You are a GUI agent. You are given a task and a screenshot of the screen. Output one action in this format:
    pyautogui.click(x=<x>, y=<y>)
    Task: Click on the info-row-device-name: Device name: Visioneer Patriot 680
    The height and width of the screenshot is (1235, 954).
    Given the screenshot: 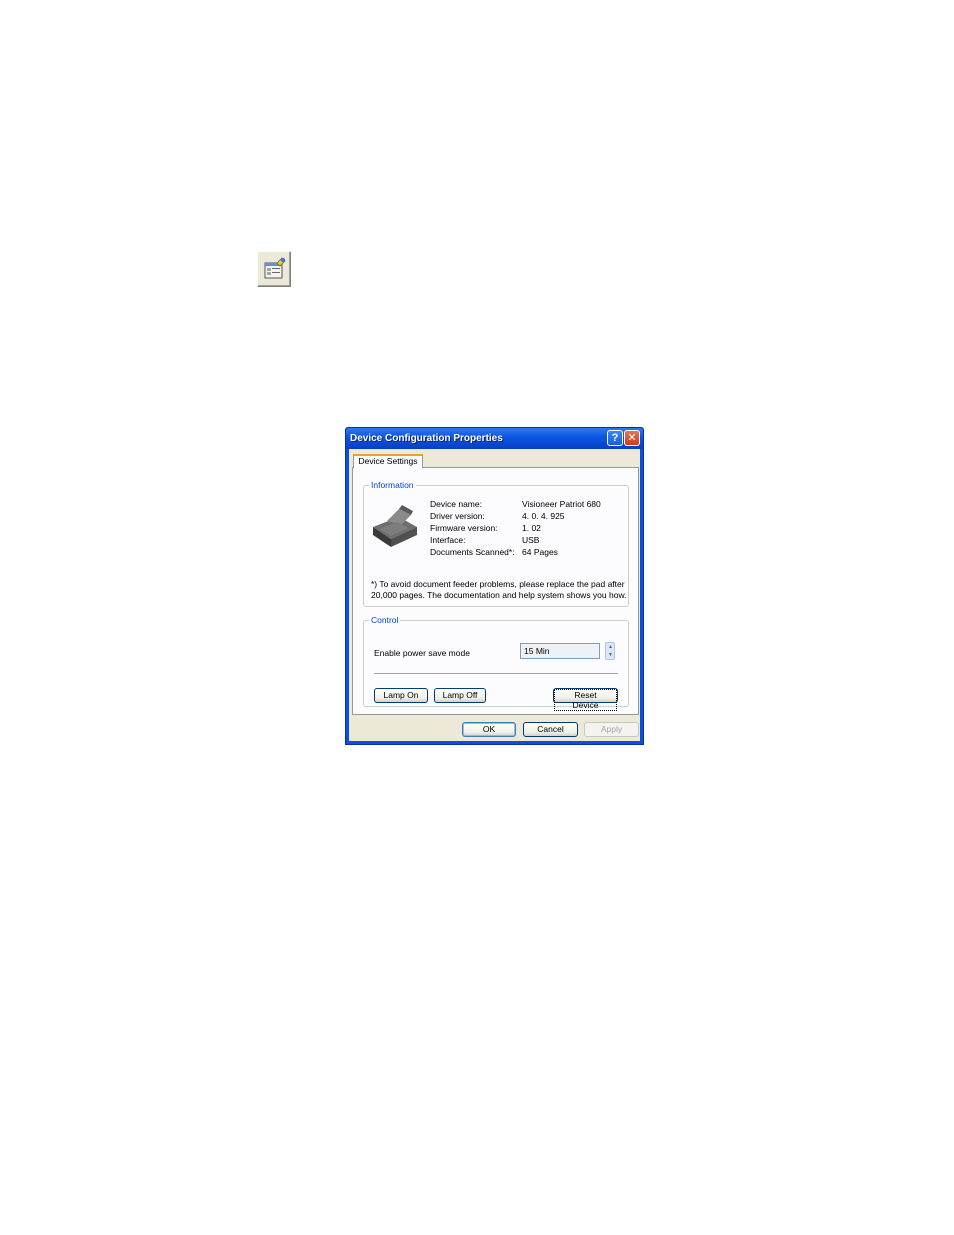 What is the action you would take?
    pyautogui.click(x=515, y=504)
    